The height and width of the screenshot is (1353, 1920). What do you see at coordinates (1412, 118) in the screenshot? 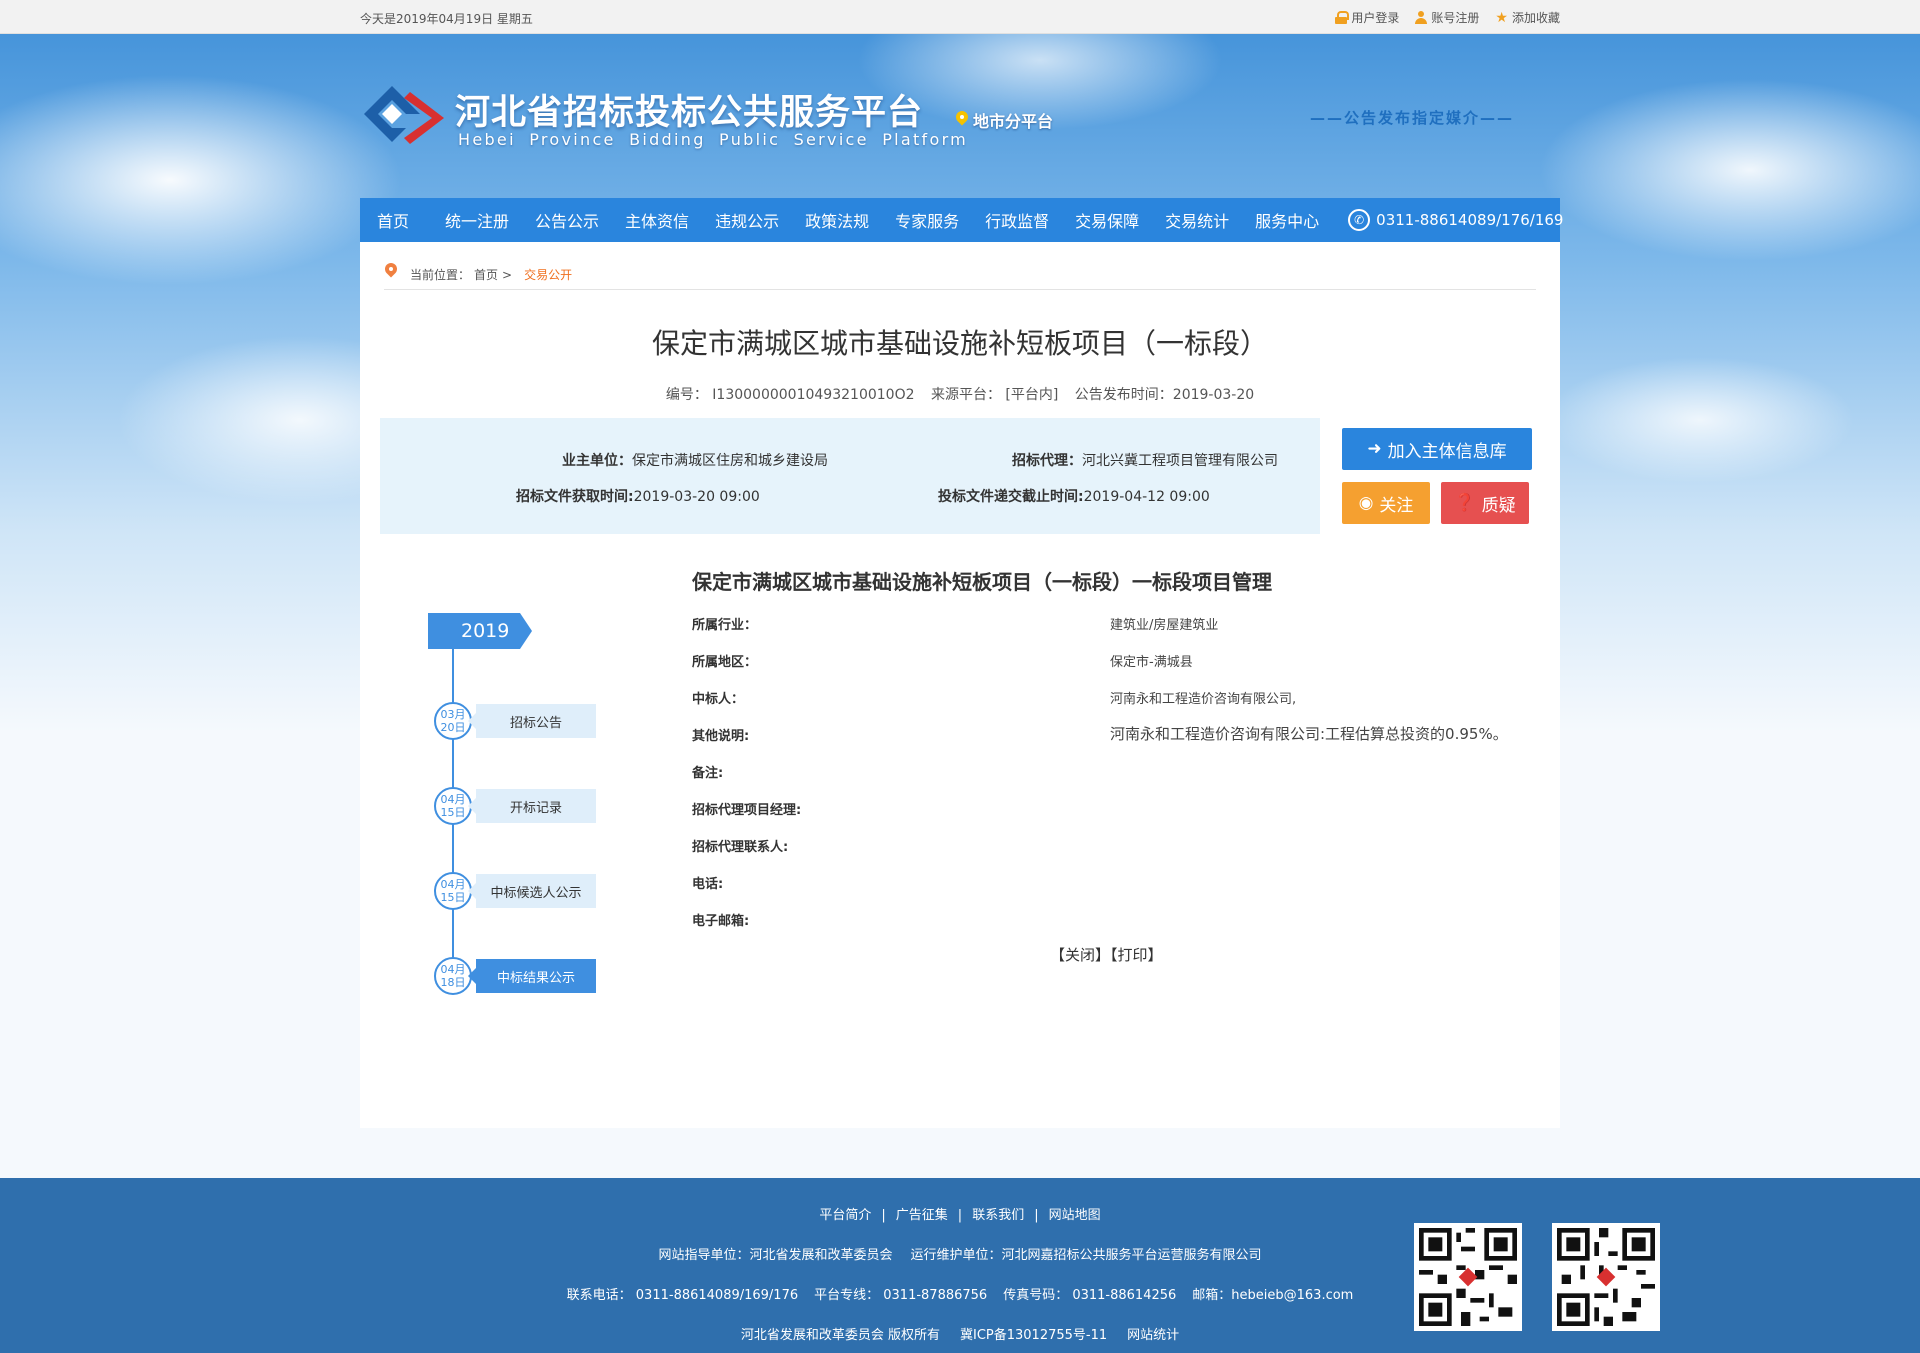
I see `media-slogan: ——公告发布指定媒介——` at bounding box center [1412, 118].